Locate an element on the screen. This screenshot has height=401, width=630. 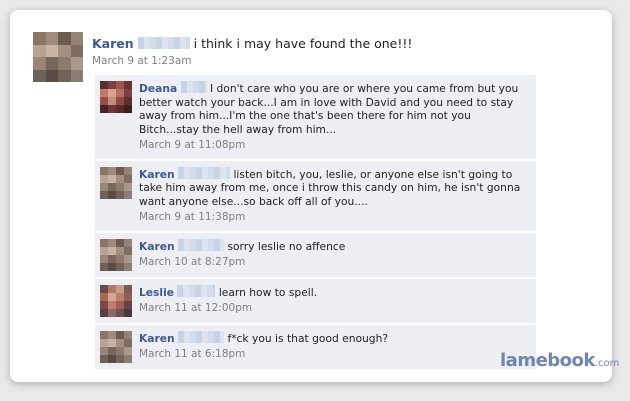
logo-suffix: .com is located at coordinates (607, 363).